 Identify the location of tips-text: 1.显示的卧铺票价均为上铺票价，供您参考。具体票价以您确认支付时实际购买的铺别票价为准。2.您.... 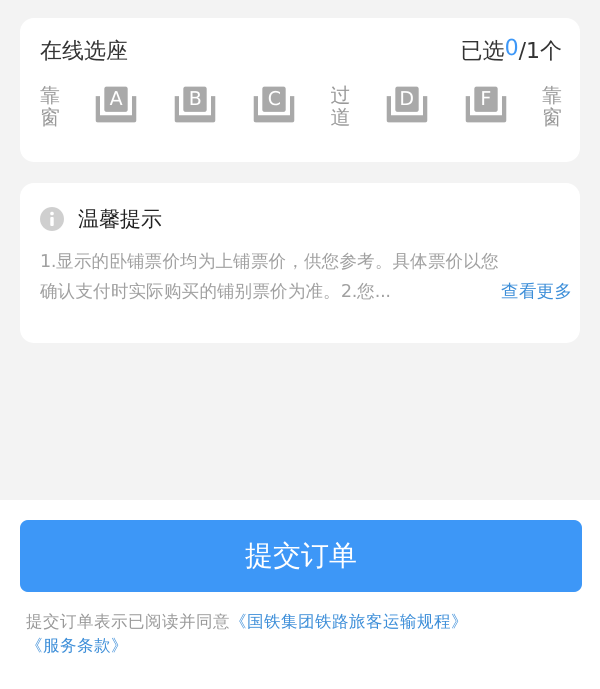
(269, 277).